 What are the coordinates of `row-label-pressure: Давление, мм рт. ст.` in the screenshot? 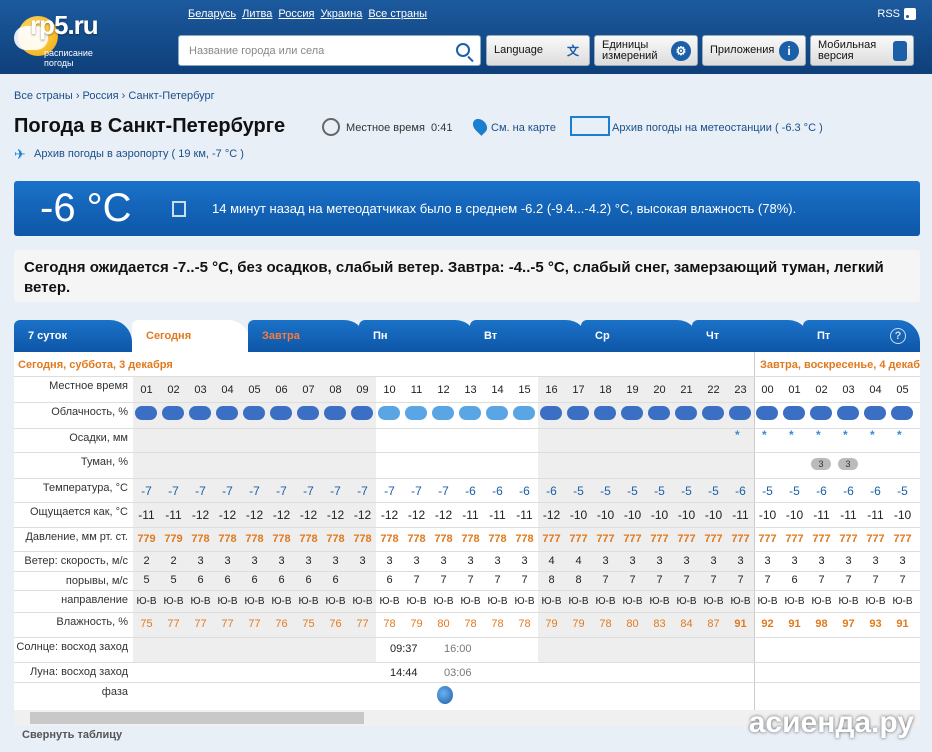 It's located at (76, 537).